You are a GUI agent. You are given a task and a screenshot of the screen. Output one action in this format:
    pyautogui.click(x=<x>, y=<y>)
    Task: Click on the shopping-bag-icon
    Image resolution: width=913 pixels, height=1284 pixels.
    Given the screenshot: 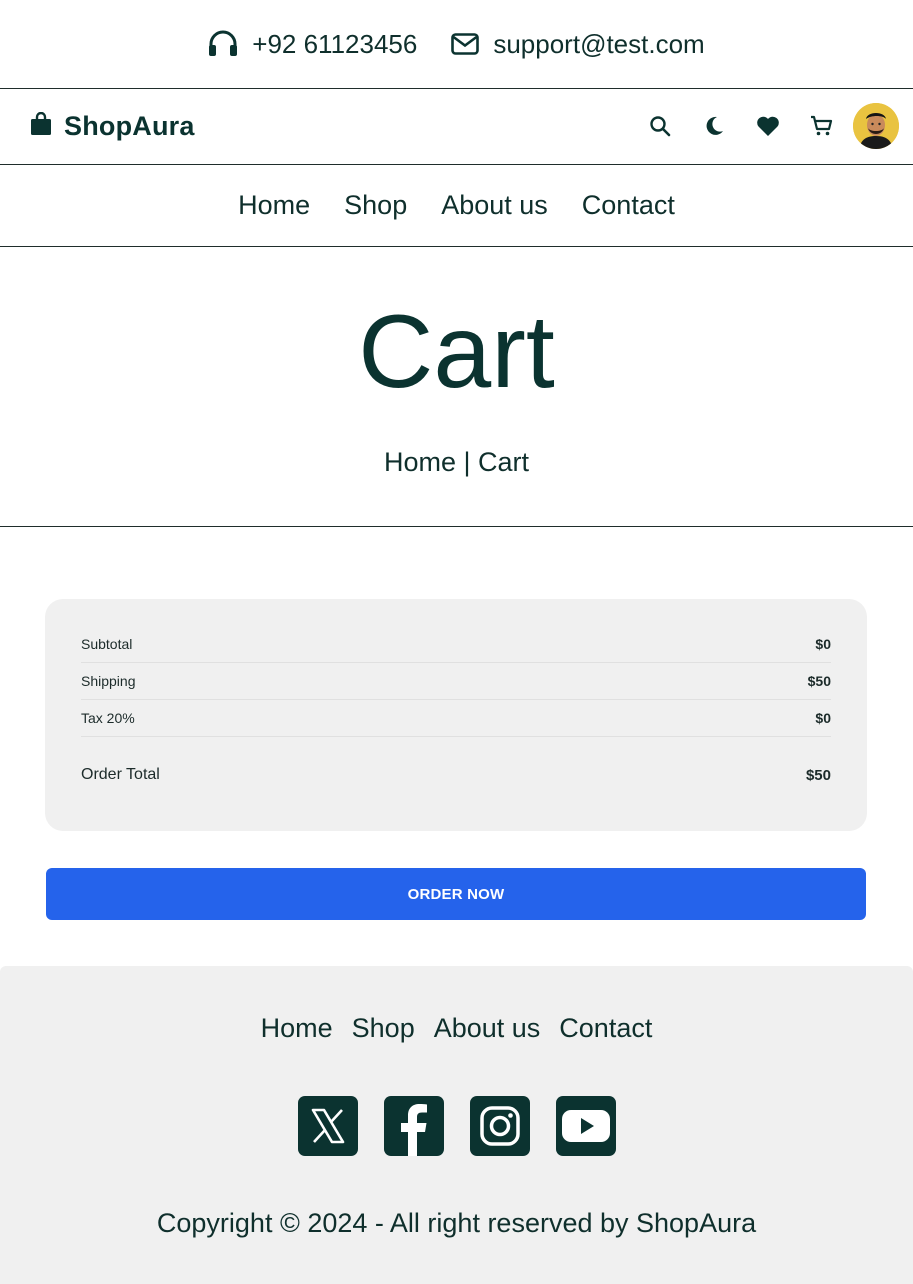 What is the action you would take?
    pyautogui.click(x=41, y=126)
    